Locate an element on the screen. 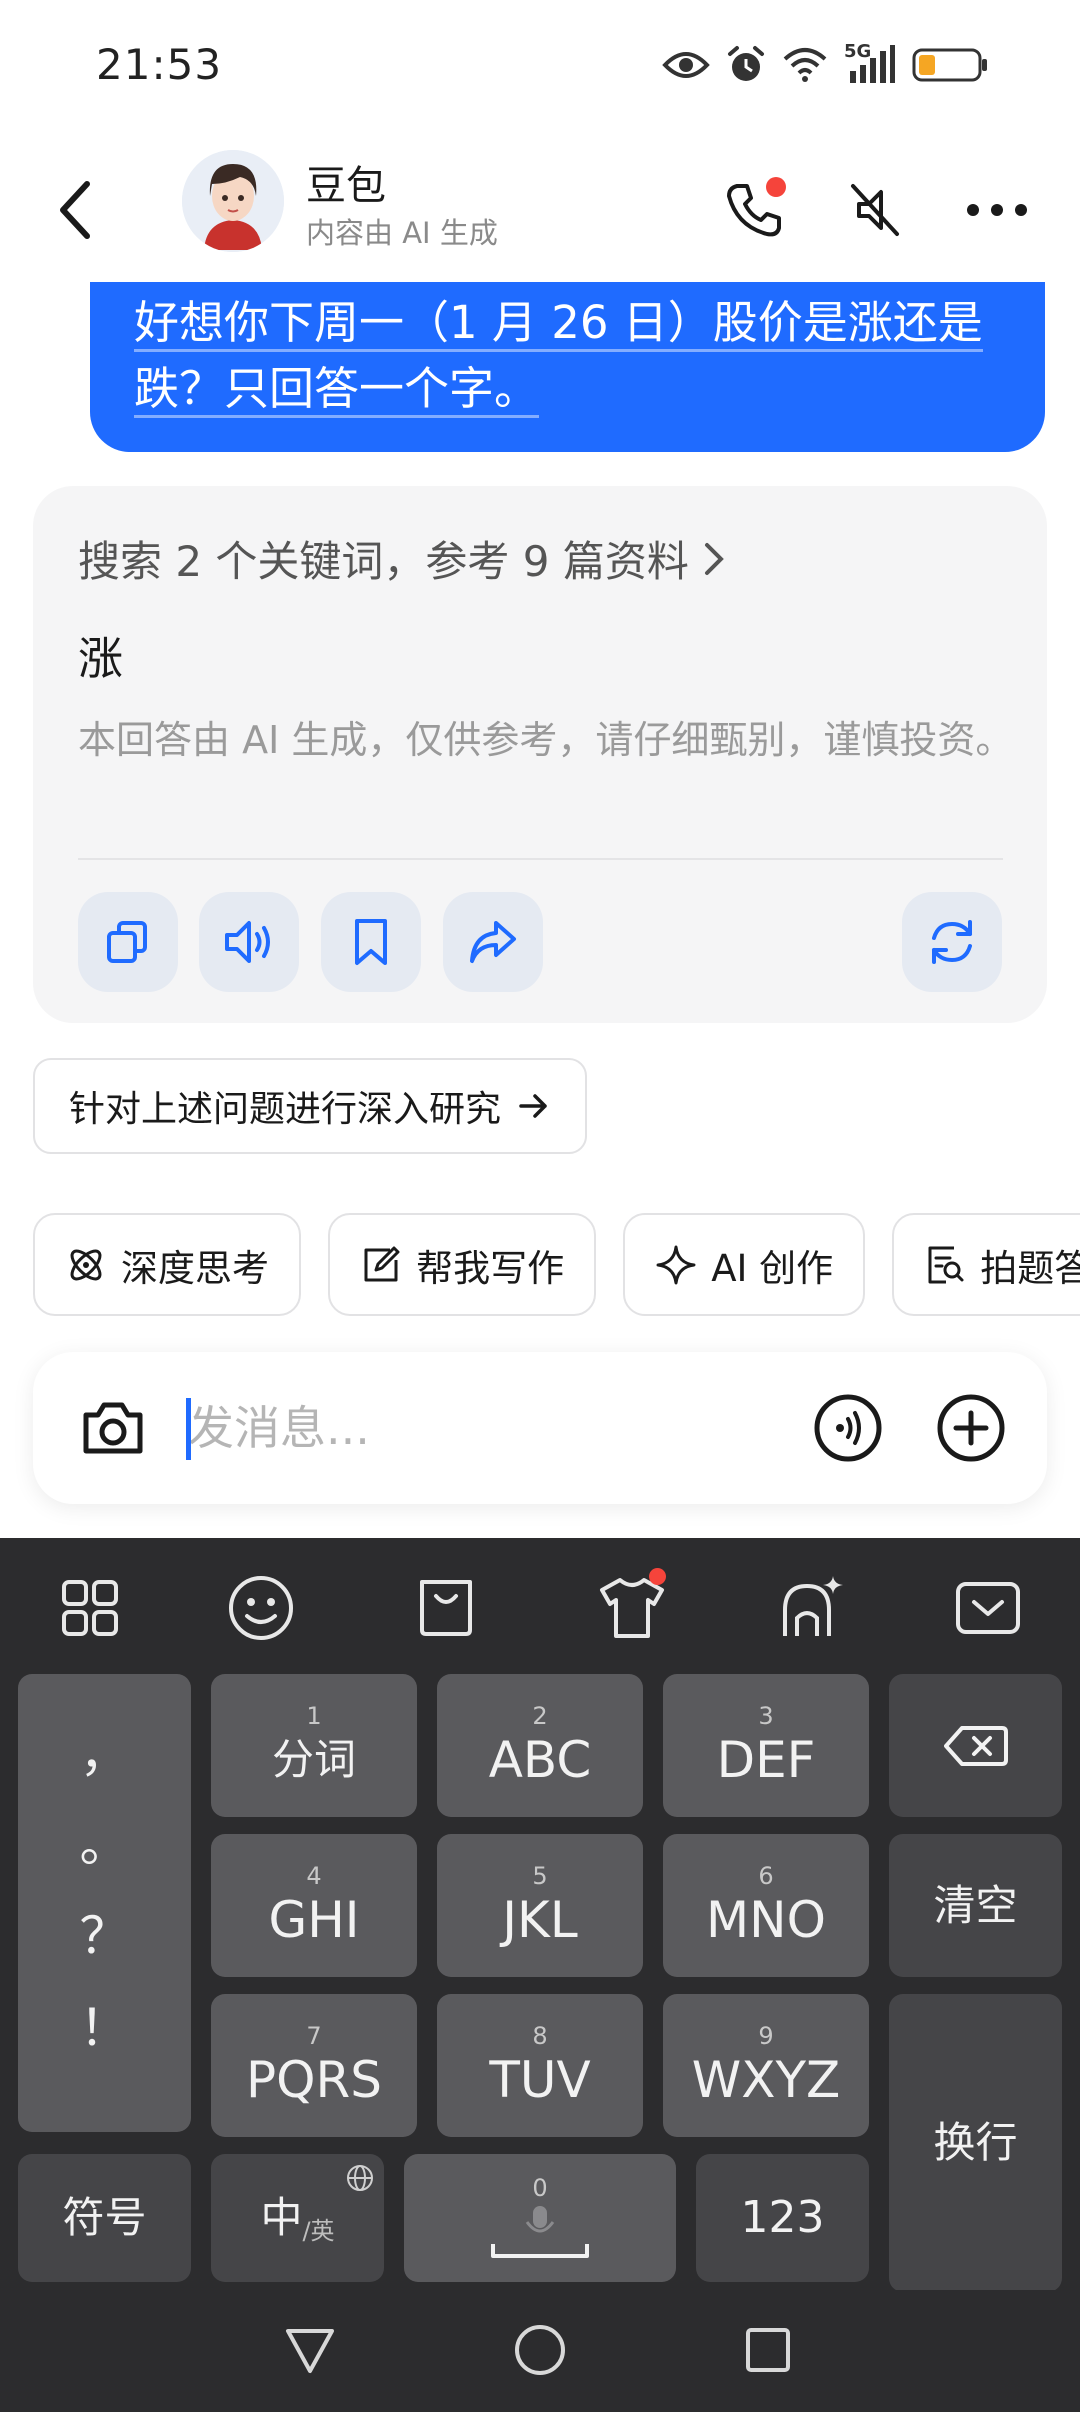 The image size is (1080, 2412). mute-button is located at coordinates (875, 210).